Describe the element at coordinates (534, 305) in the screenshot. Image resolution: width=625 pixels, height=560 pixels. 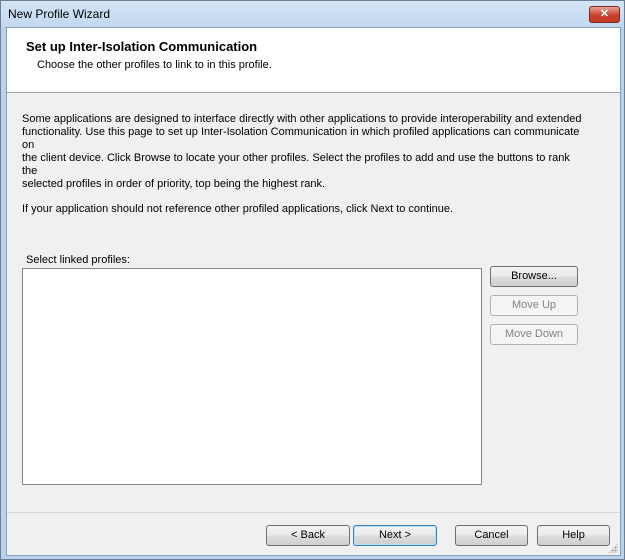
I see `move-up-button: Move Up` at that location.